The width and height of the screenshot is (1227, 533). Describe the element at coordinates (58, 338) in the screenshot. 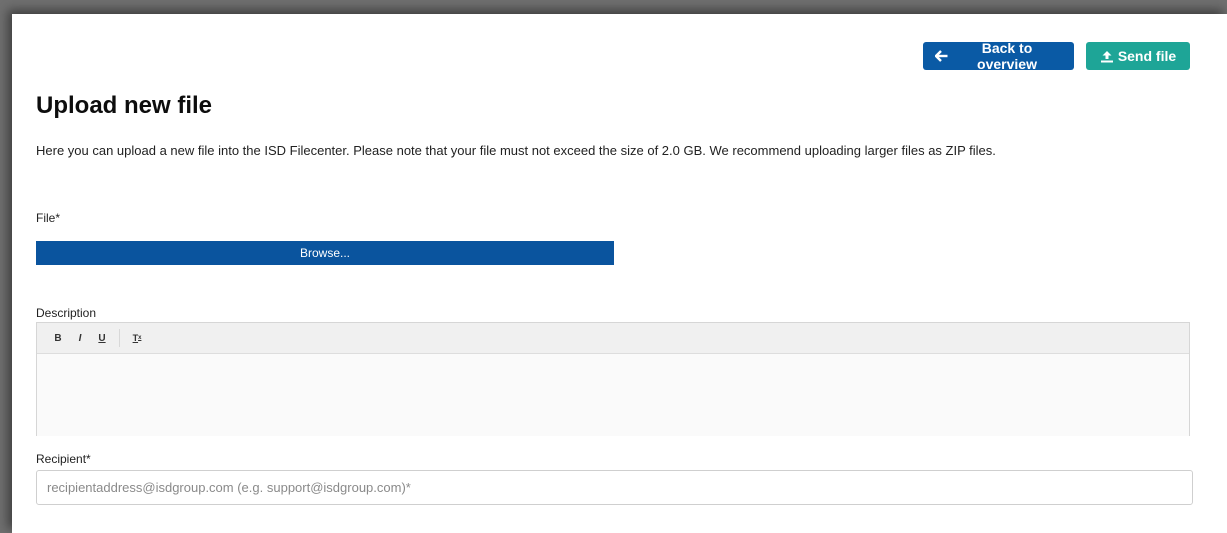

I see `bold-button: B` at that location.